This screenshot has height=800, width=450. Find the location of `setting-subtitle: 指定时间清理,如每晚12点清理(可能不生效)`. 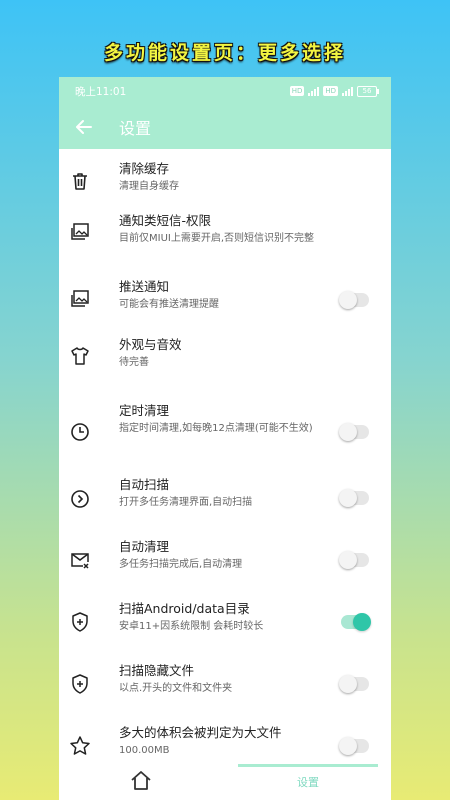

setting-subtitle: 指定时间清理,如每晚12点清理(可能不生效) is located at coordinates (216, 428).